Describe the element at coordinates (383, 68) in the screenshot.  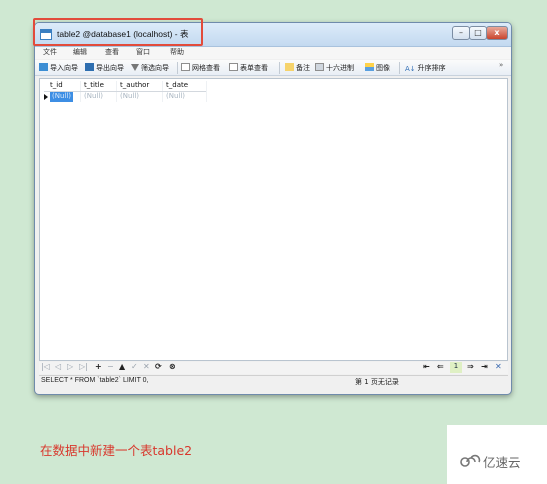
I see `image-label: 图像` at that location.